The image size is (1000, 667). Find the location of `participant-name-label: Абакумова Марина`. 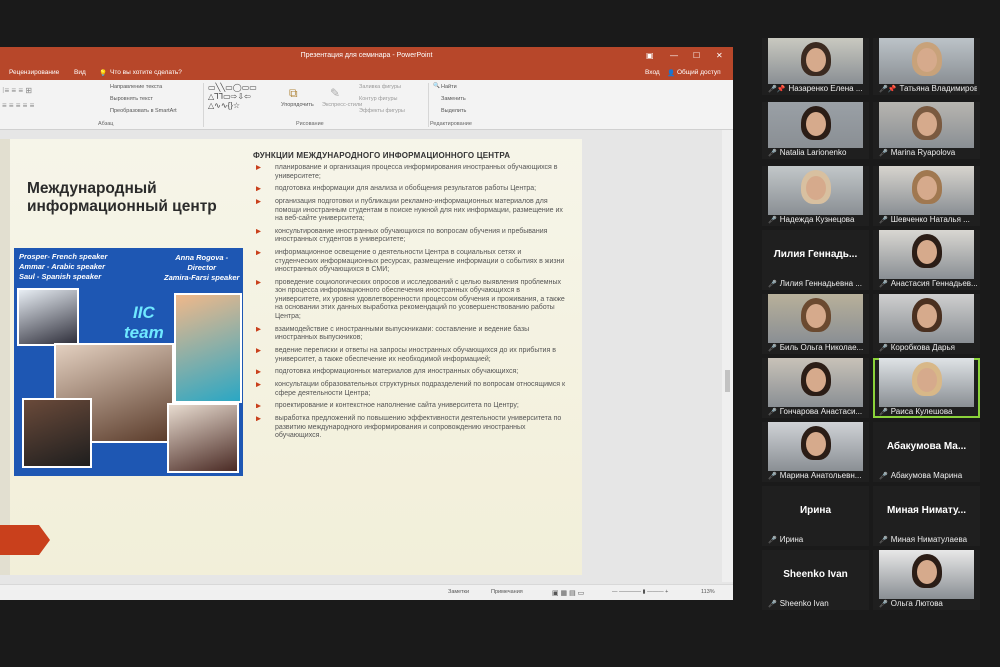

participant-name-label: Абакумова Марина is located at coordinates (926, 475).